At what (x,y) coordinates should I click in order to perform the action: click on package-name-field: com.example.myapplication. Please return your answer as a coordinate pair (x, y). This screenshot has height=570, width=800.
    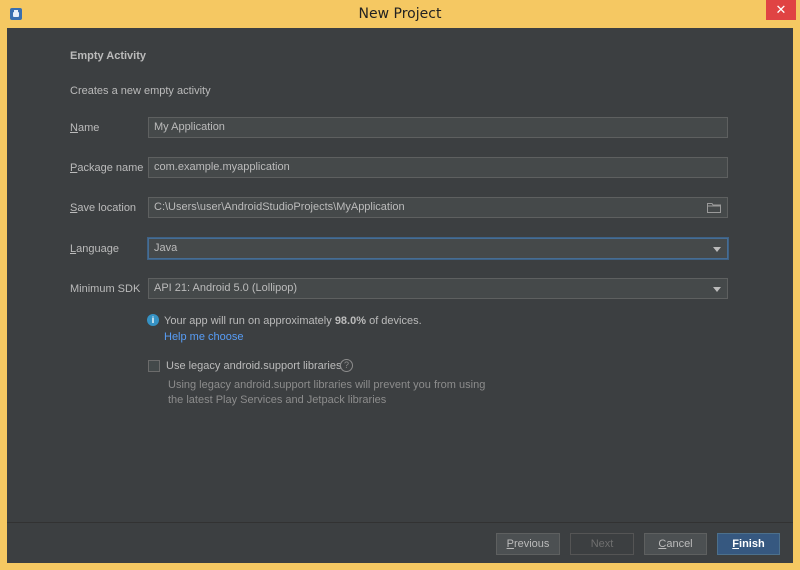
    Looking at the image, I should click on (438, 167).